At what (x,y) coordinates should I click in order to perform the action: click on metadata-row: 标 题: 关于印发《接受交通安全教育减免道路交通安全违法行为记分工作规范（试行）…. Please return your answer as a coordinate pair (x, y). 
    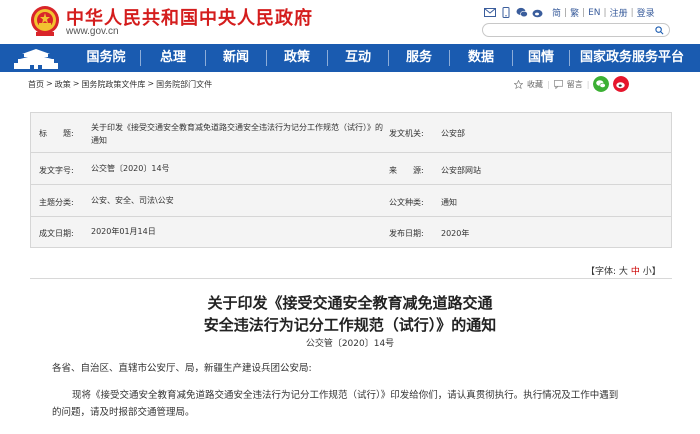
    Looking at the image, I should click on (351, 133).